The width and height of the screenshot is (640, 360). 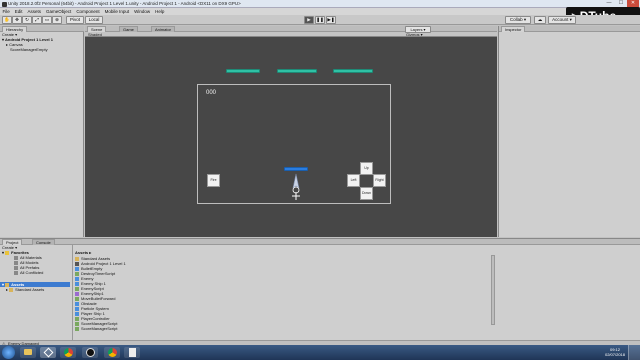 What do you see at coordinates (42, 49) in the screenshot?
I see `hierarchy-item-scoremanager: ScoreManagerEmpty` at bounding box center [42, 49].